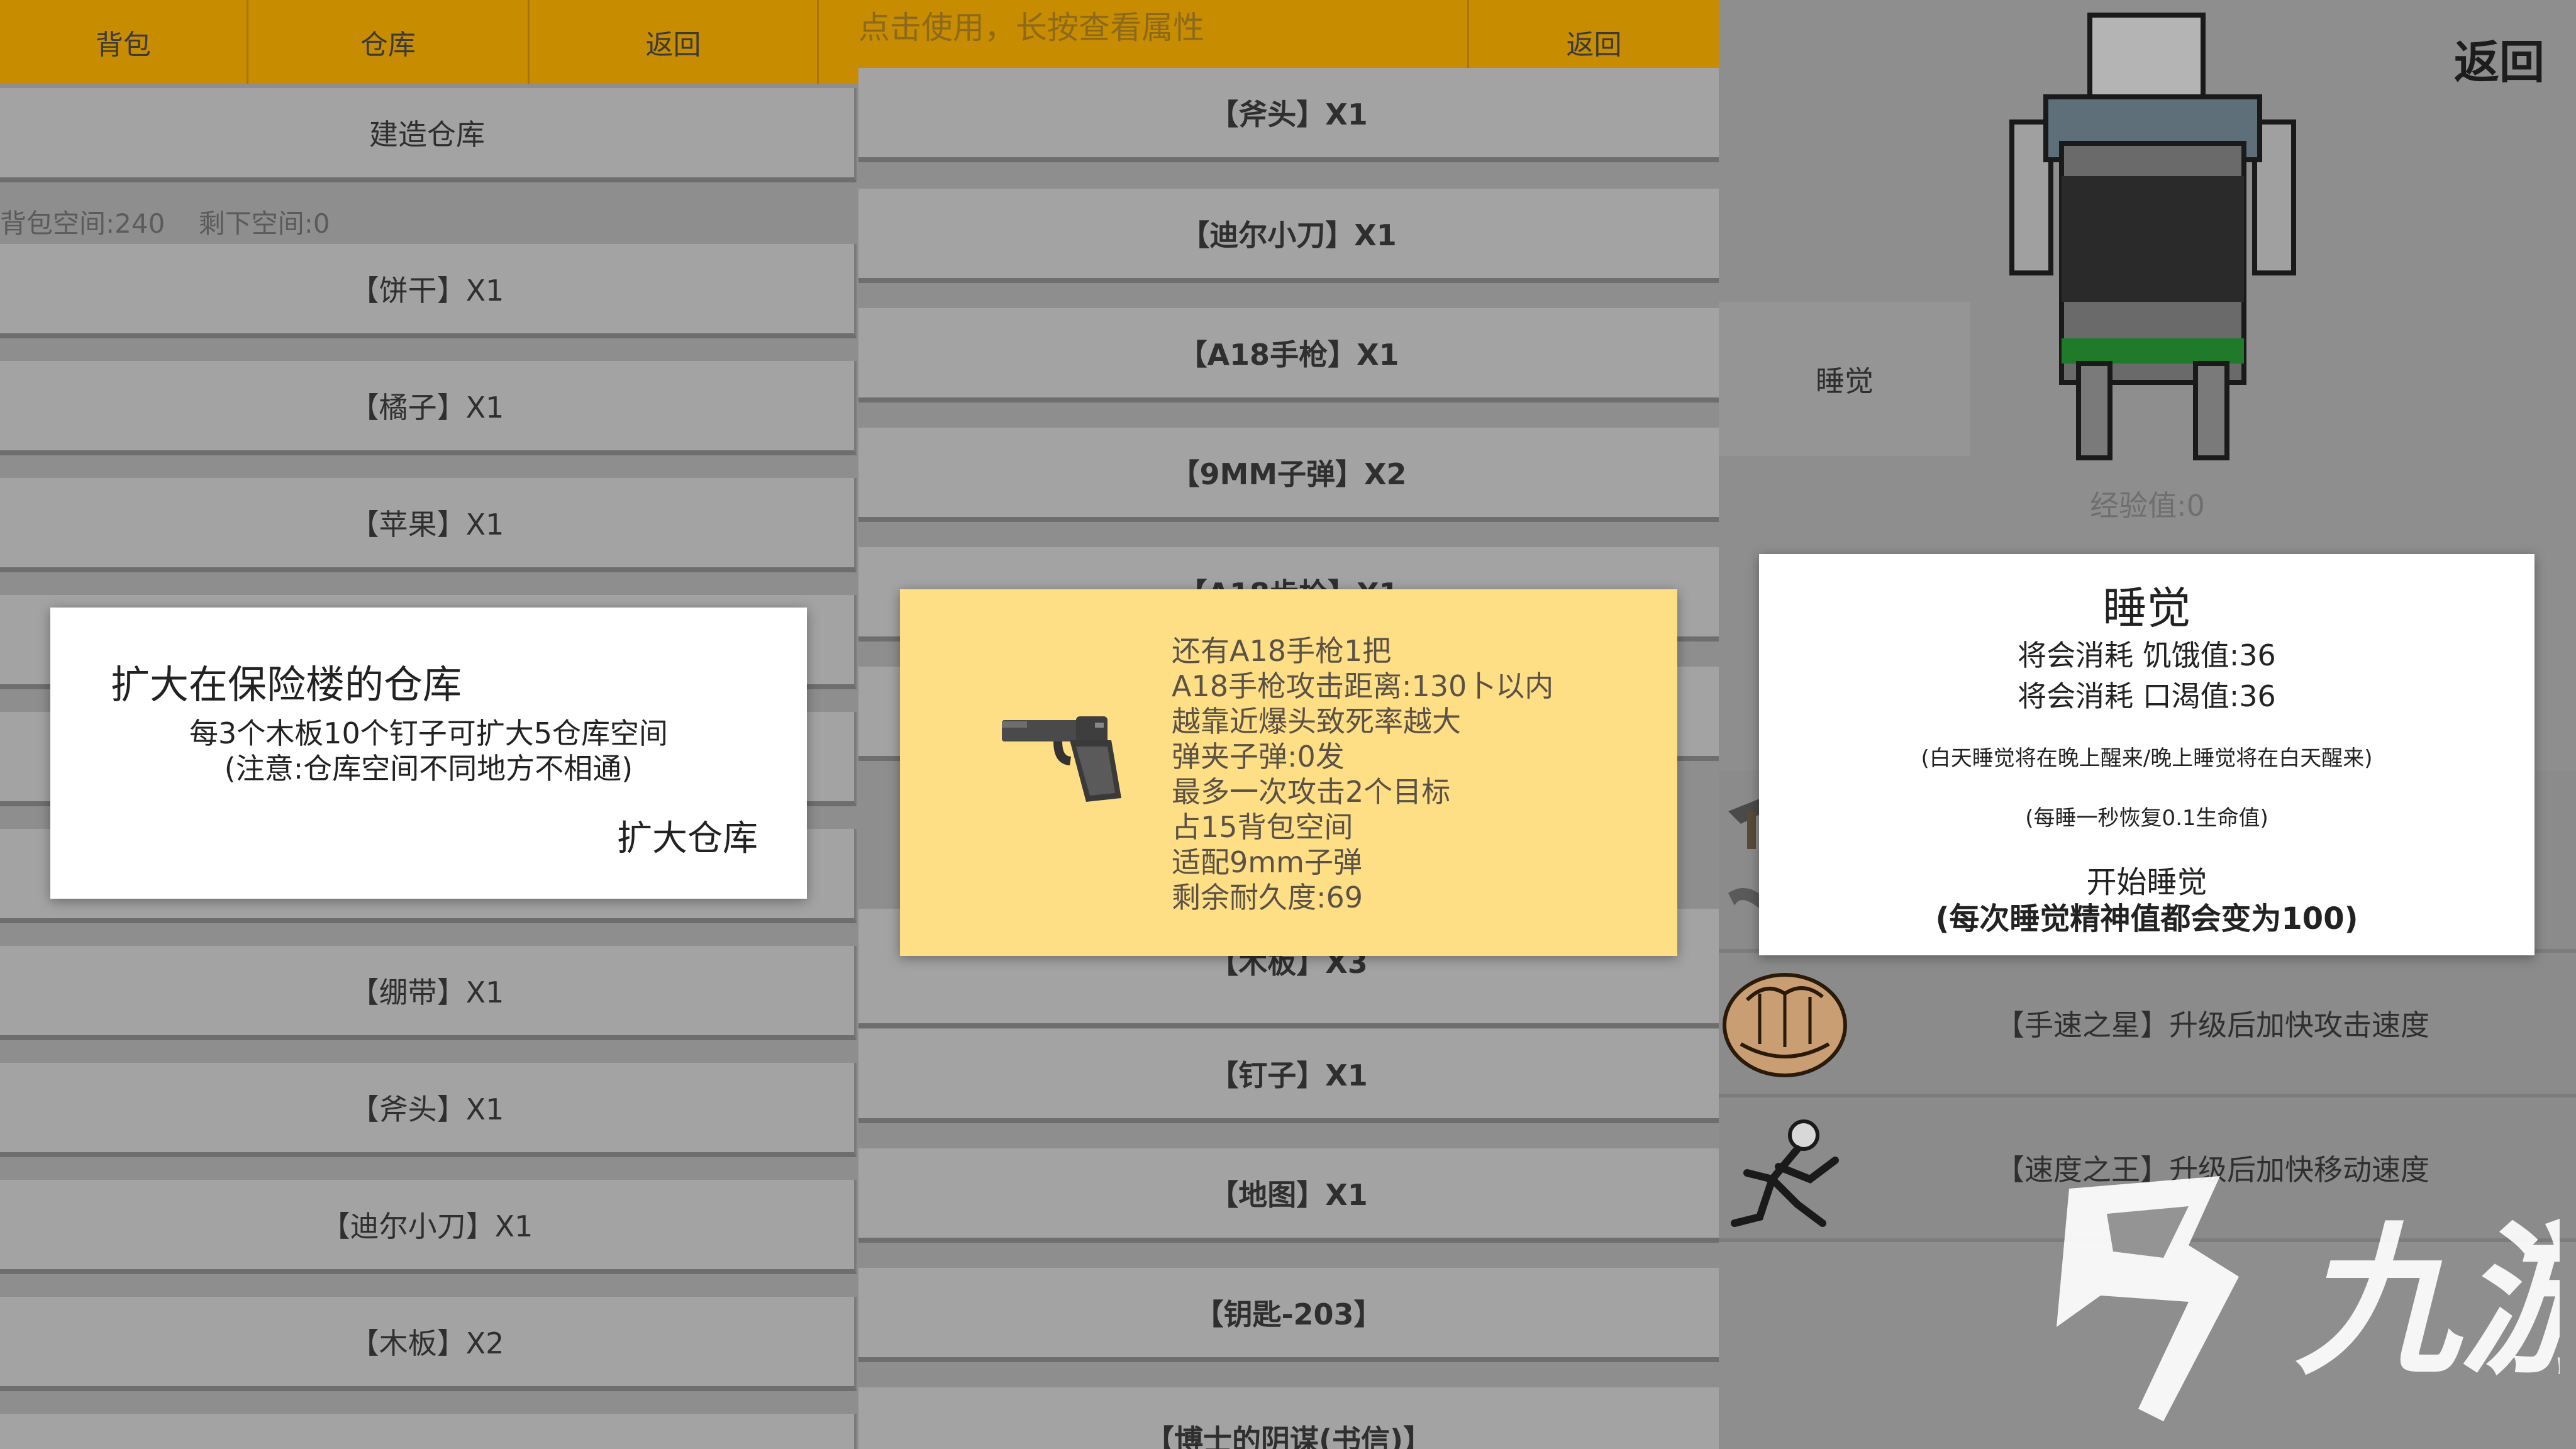  What do you see at coordinates (2146, 608) in the screenshot?
I see `dialog-title: 睡觉` at bounding box center [2146, 608].